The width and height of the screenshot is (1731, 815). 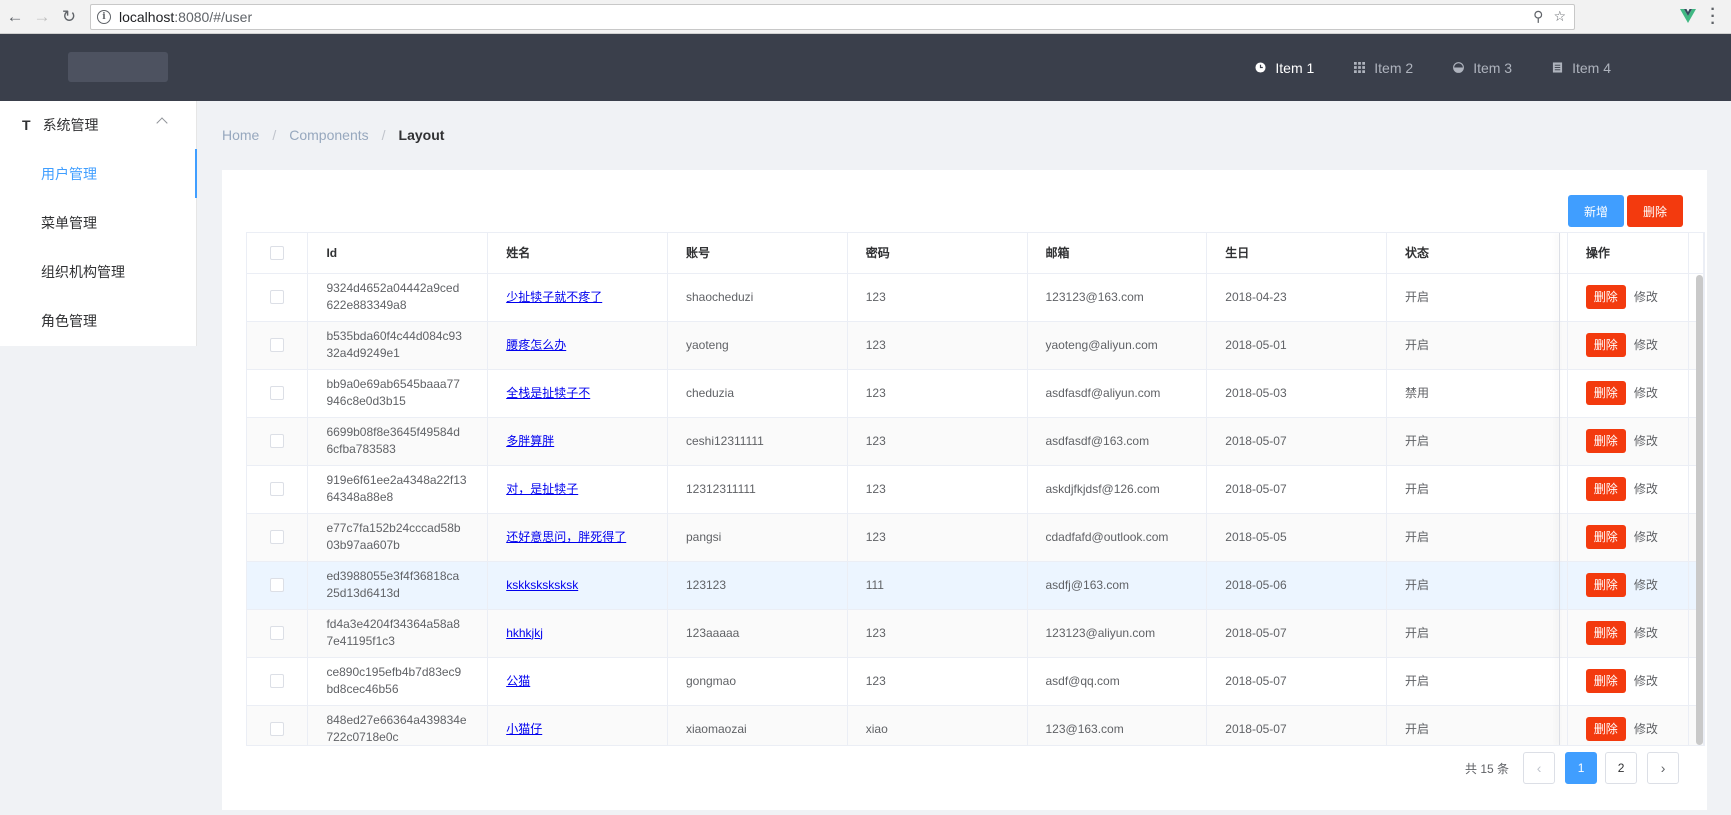 What do you see at coordinates (1117, 297) in the screenshot?
I see `cell-email: 123123@163.com` at bounding box center [1117, 297].